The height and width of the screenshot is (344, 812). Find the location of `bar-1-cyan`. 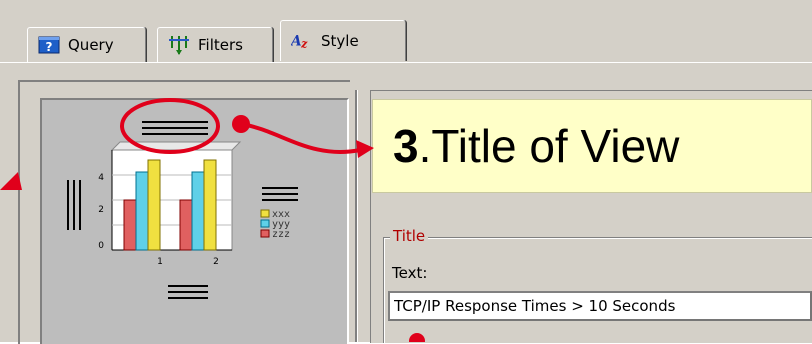

bar-1-cyan is located at coordinates (142, 211).